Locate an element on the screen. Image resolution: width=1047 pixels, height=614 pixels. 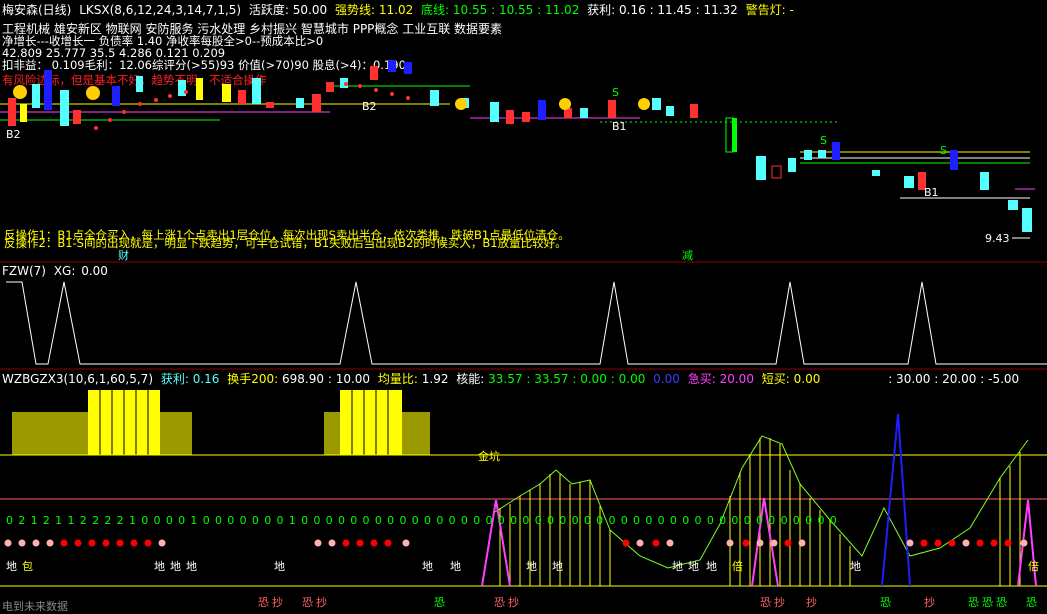
urgent-value: 20.00 is located at coordinates (736, 379).